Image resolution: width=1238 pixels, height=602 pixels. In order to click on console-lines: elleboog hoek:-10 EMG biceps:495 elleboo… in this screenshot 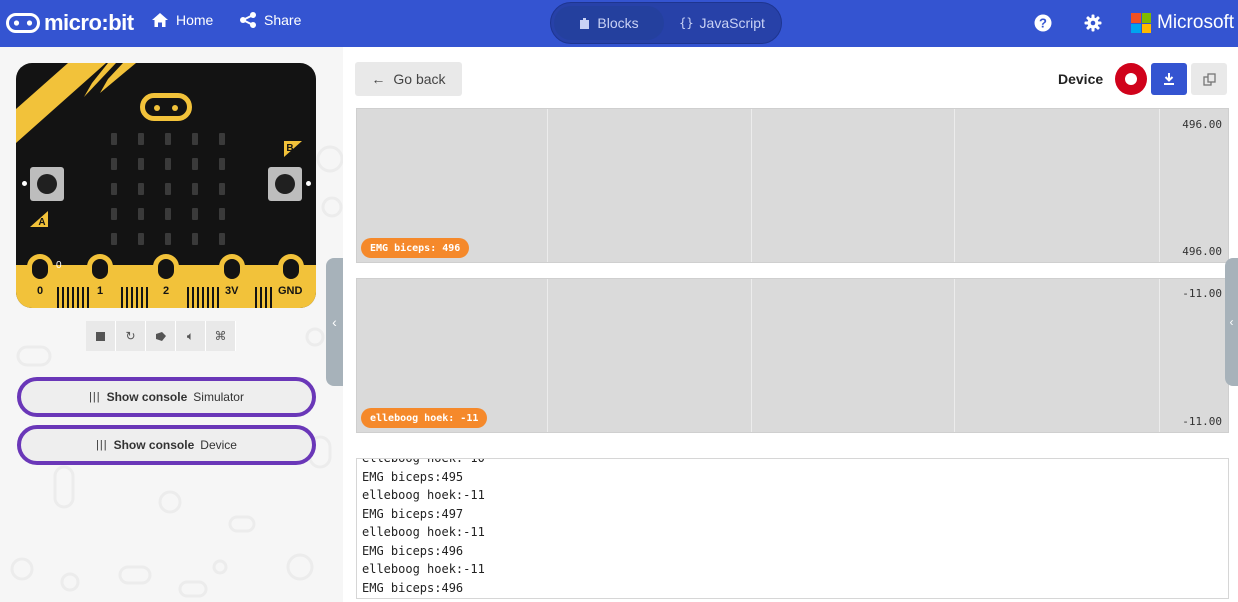, I will do `click(423, 527)`.